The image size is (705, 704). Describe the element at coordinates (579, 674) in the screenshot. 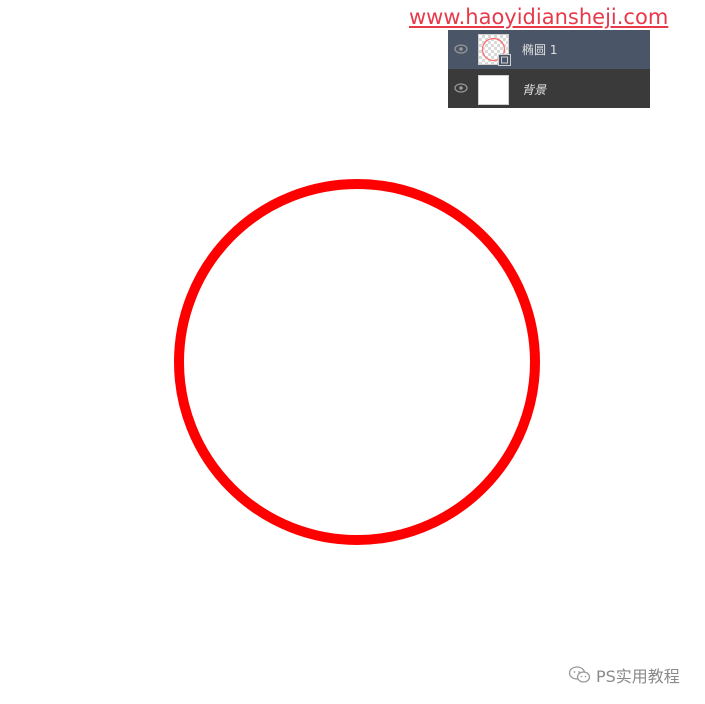

I see `wechat-icon` at that location.